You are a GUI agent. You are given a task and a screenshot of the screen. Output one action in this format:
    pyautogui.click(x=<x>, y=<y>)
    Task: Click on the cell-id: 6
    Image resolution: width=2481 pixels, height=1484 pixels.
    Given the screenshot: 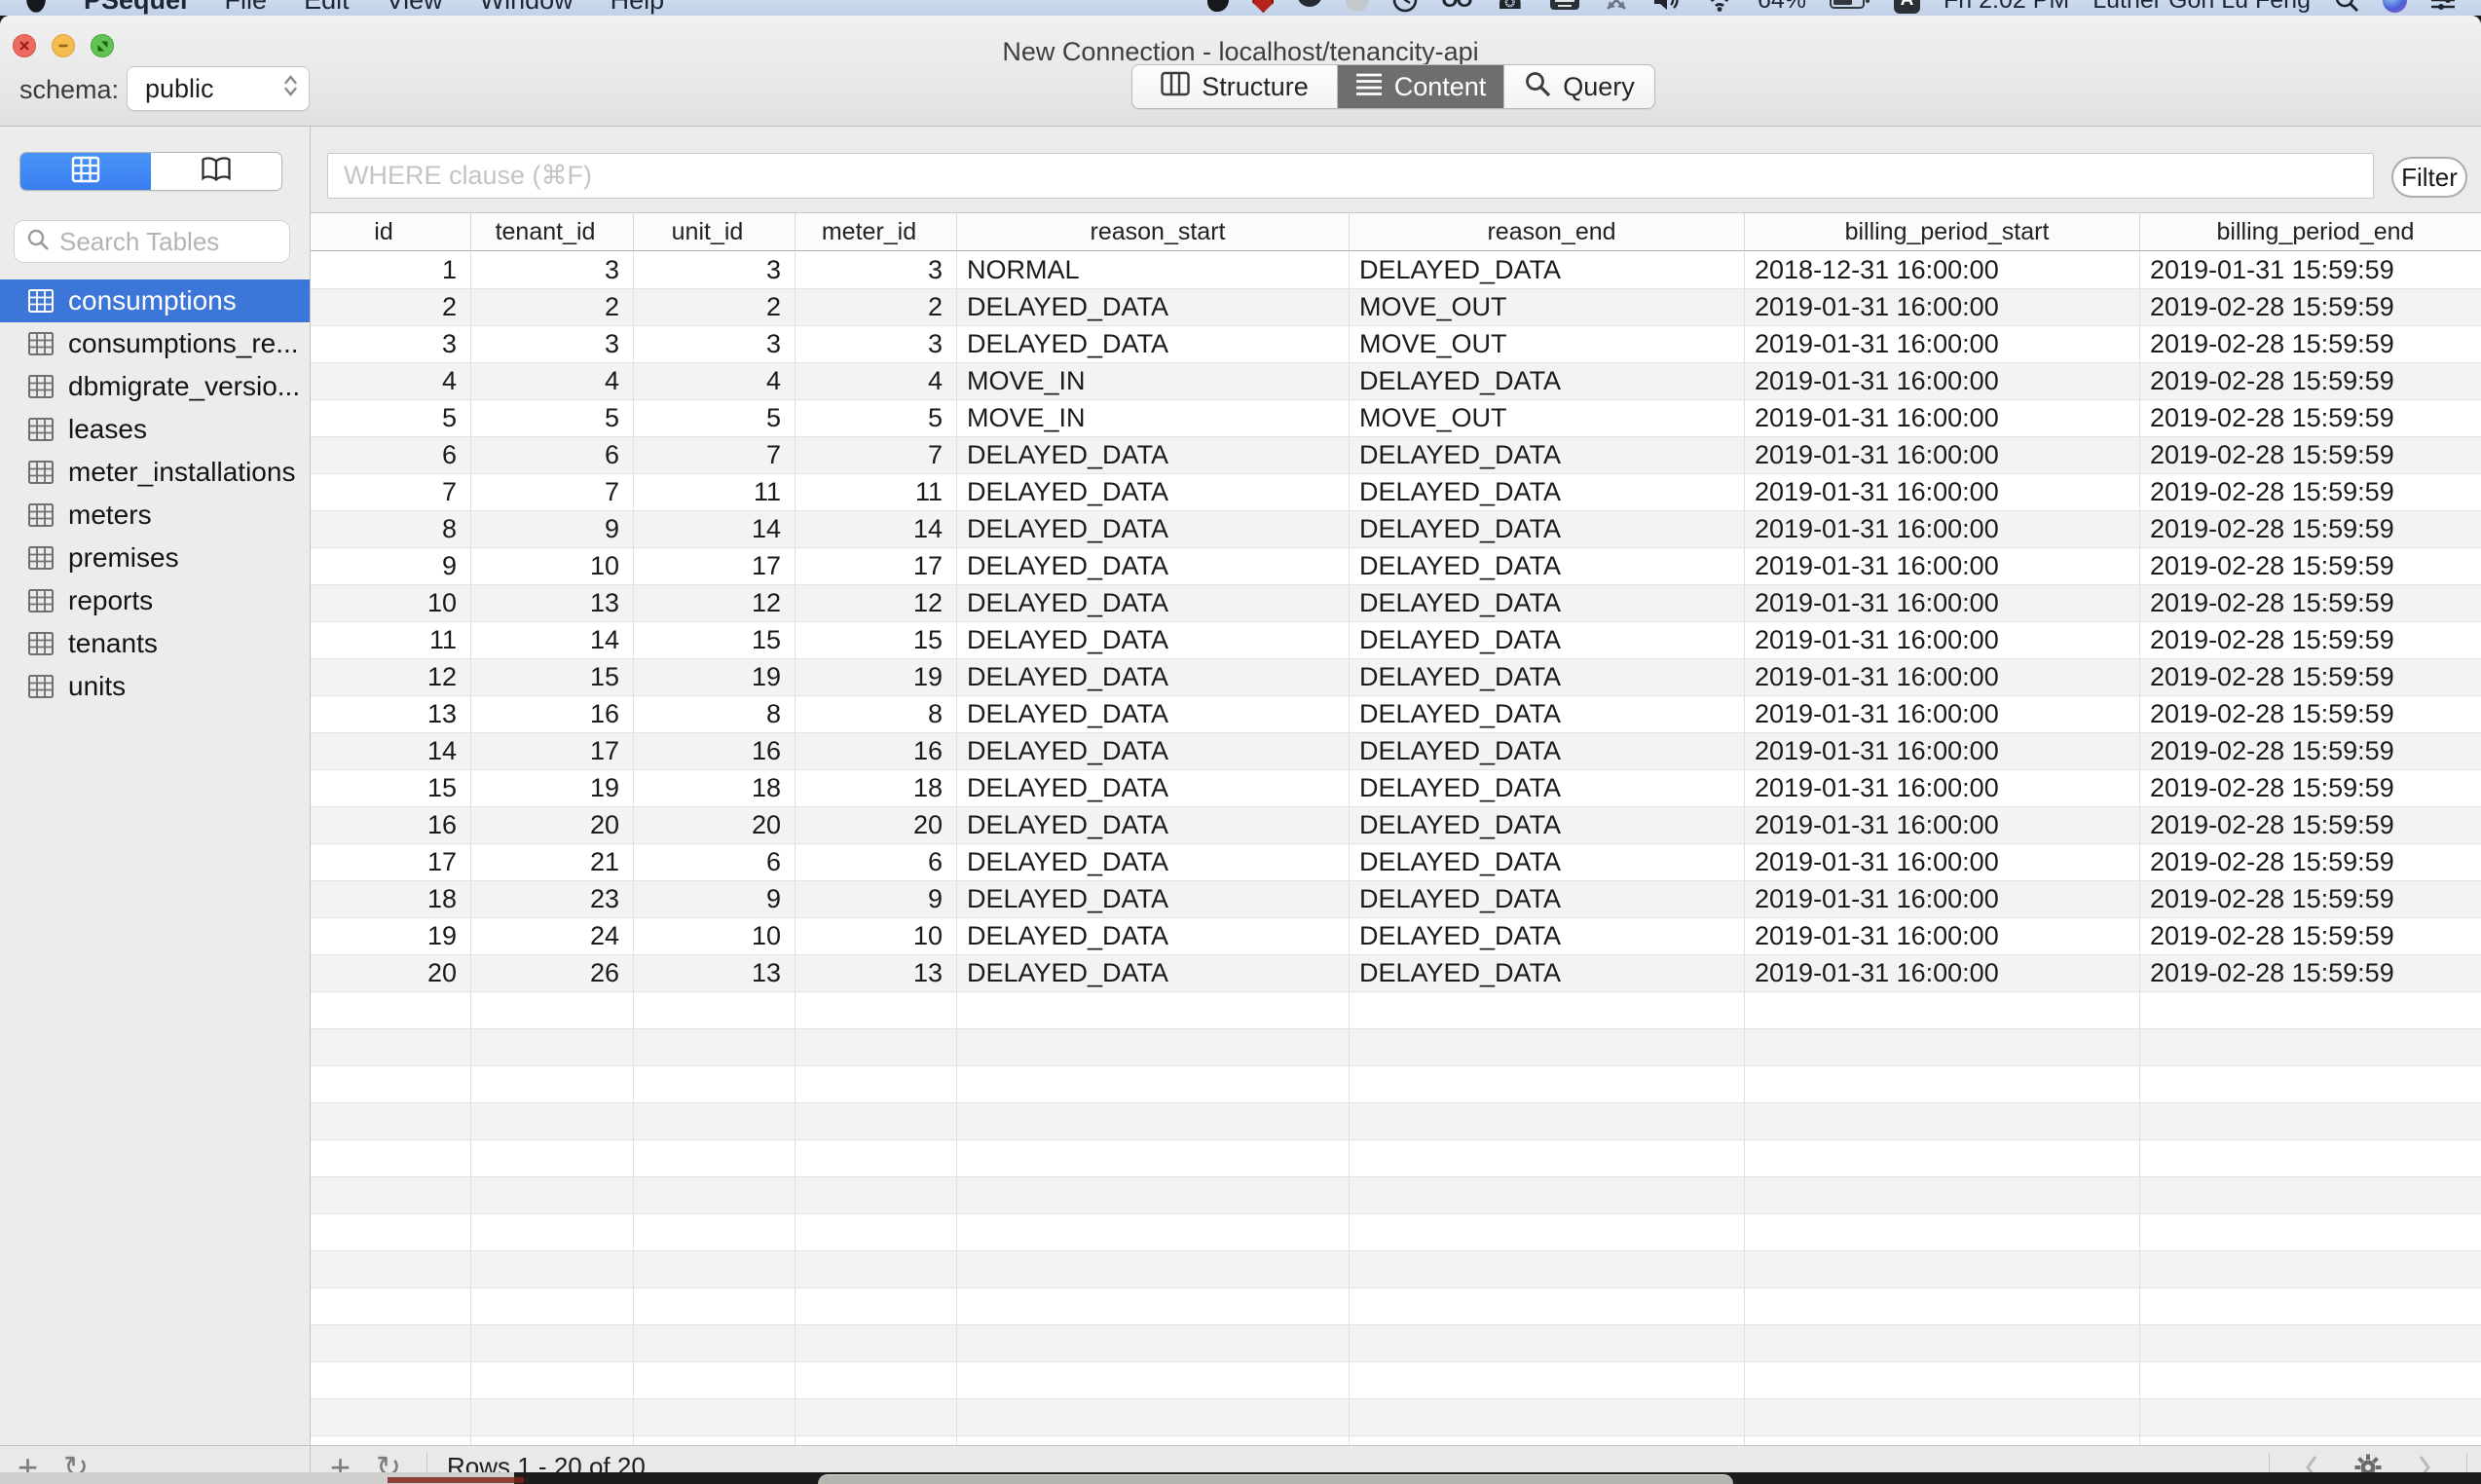 What is the action you would take?
    pyautogui.click(x=391, y=455)
    